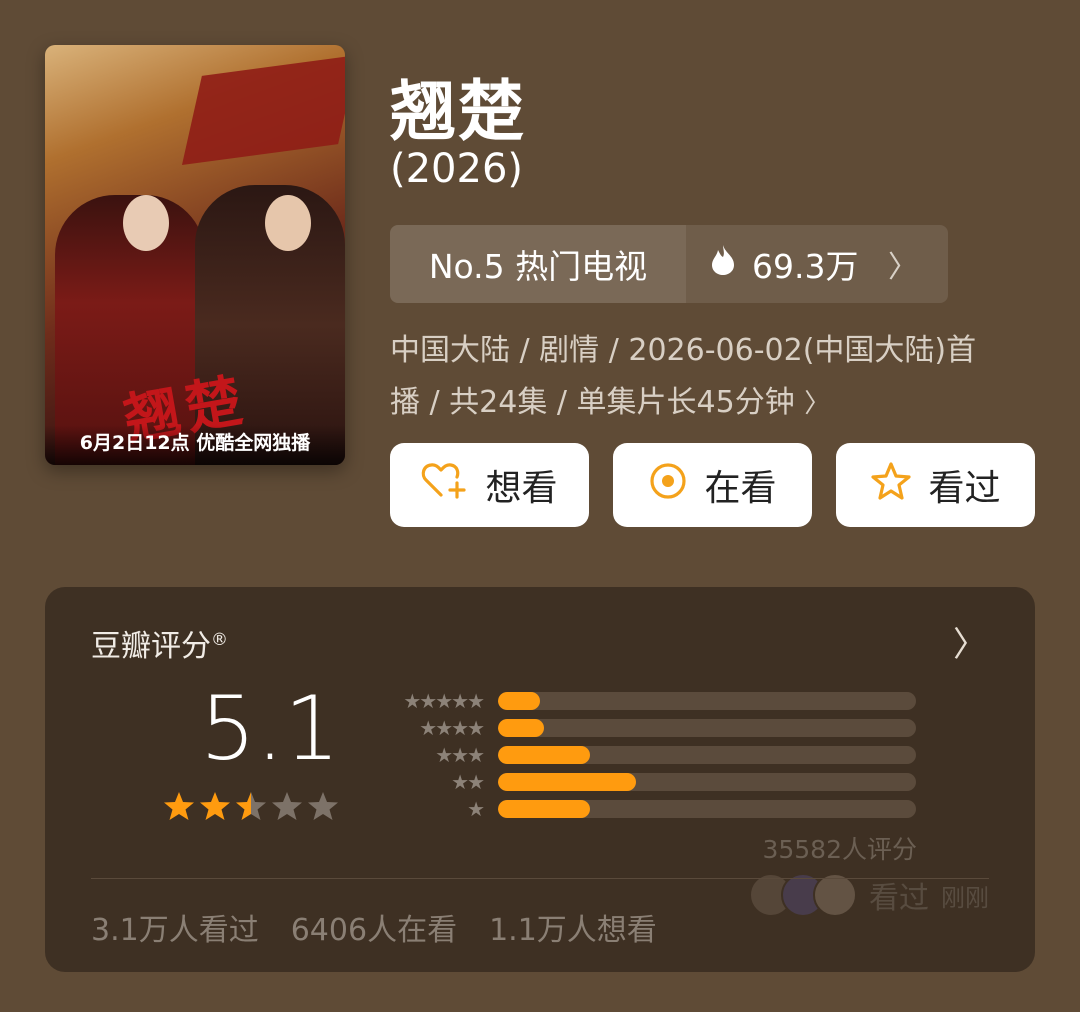 This screenshot has width=1080, height=1012. Describe the element at coordinates (803, 895) in the screenshot. I see `avatar-group` at that location.